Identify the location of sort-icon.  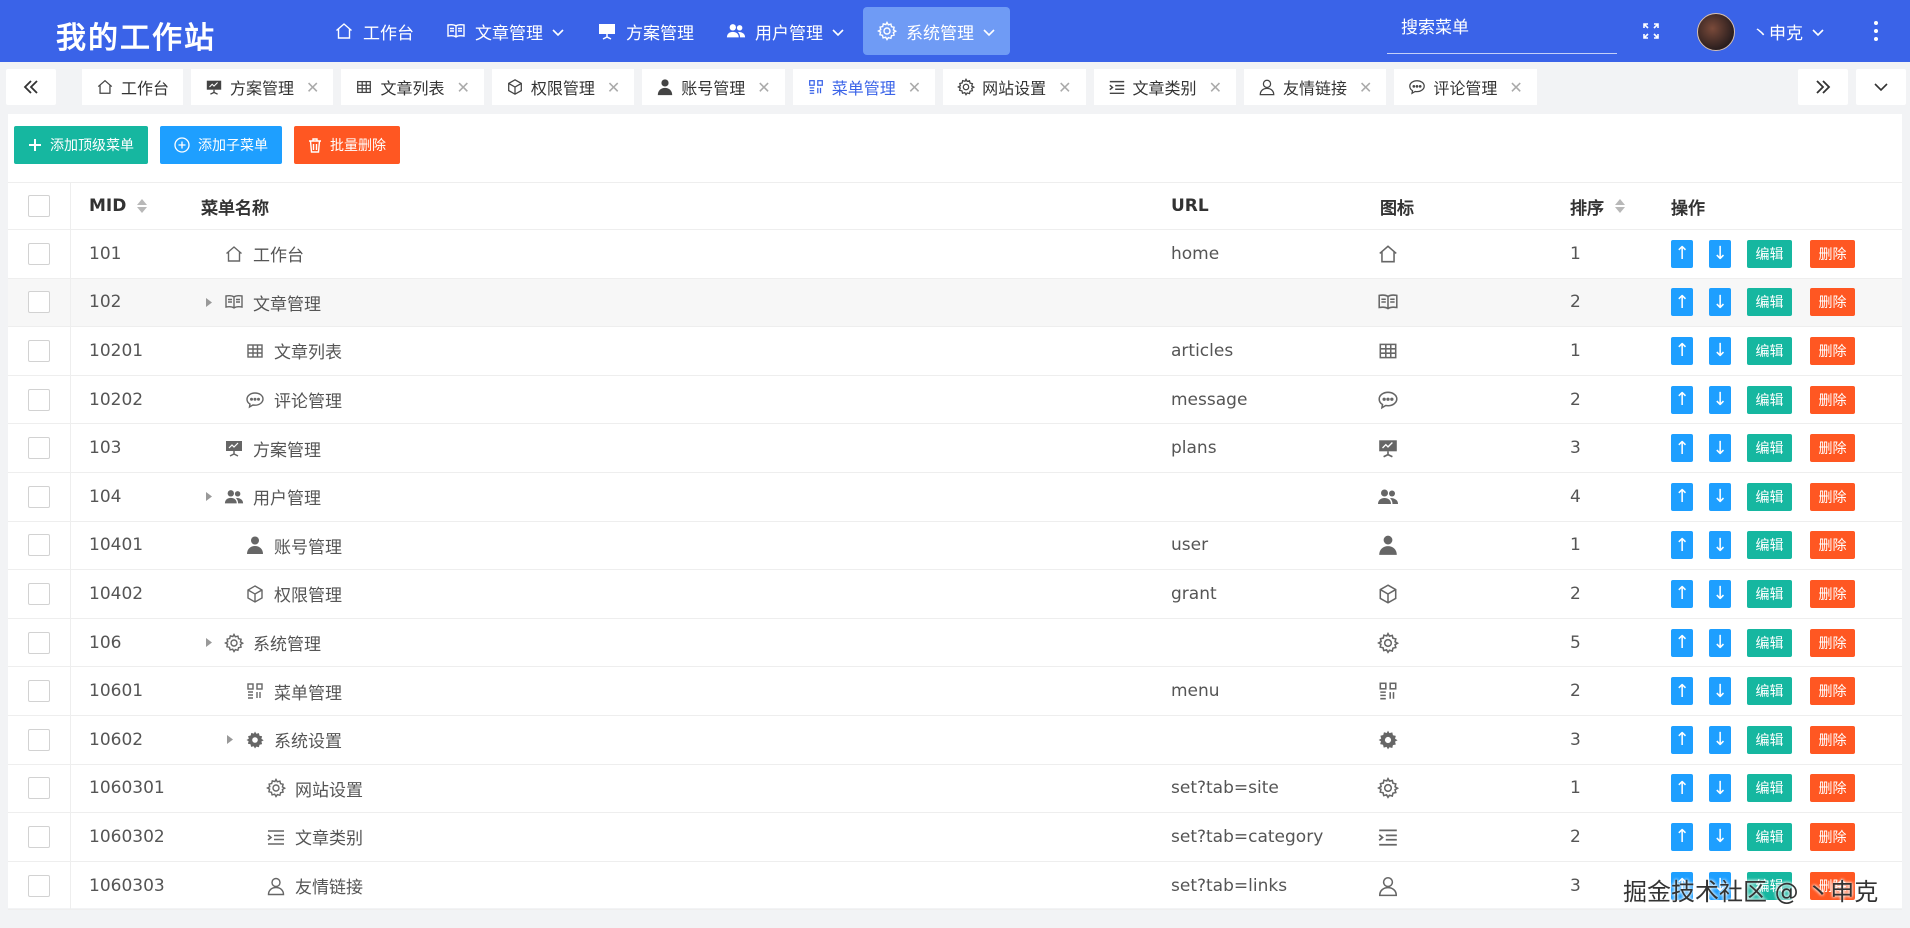
(142, 206).